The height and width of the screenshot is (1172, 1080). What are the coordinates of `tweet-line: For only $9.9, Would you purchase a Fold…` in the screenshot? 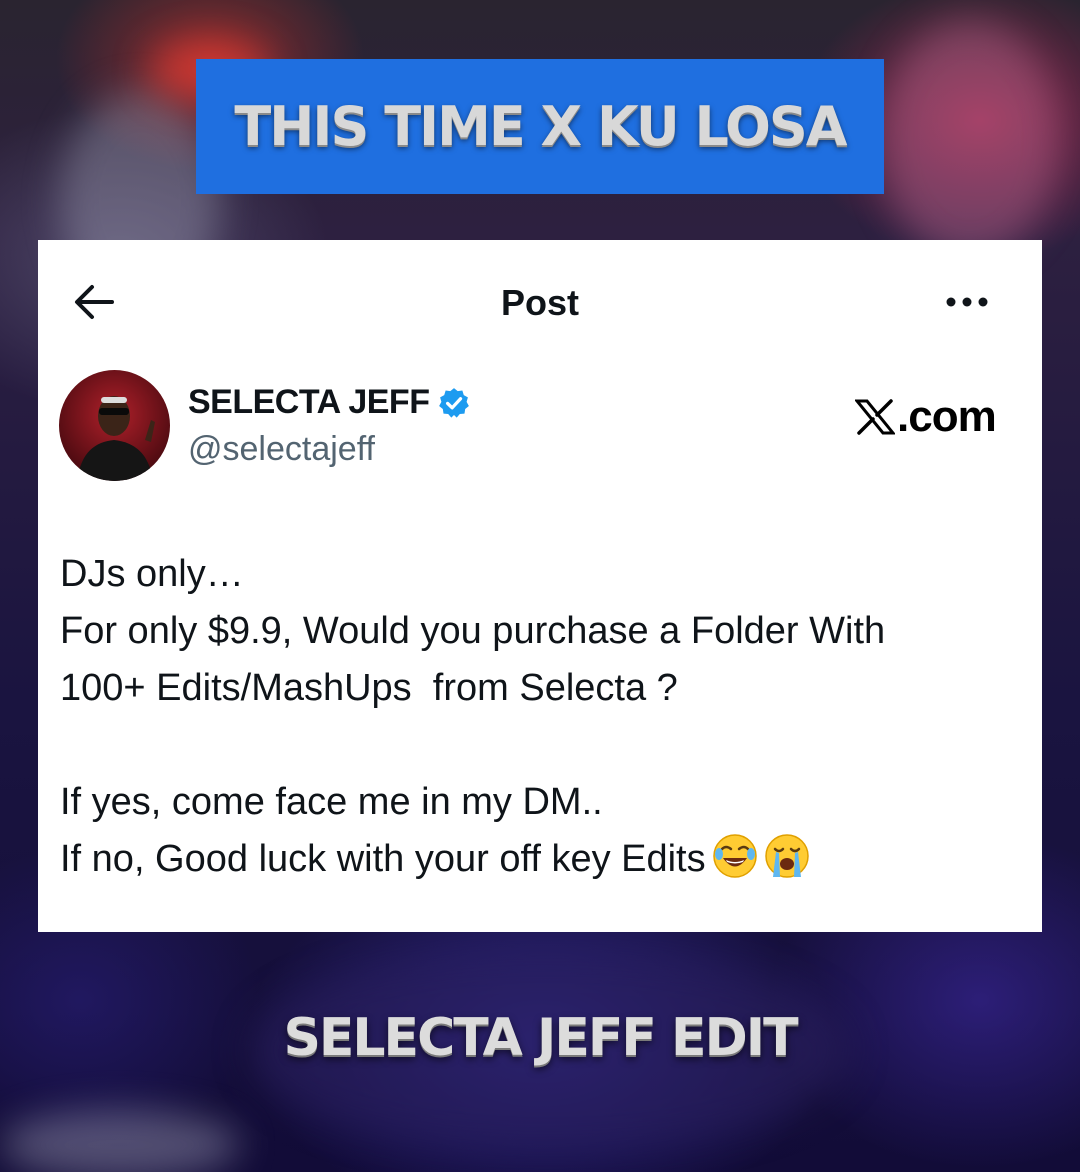 It's located at (473, 631).